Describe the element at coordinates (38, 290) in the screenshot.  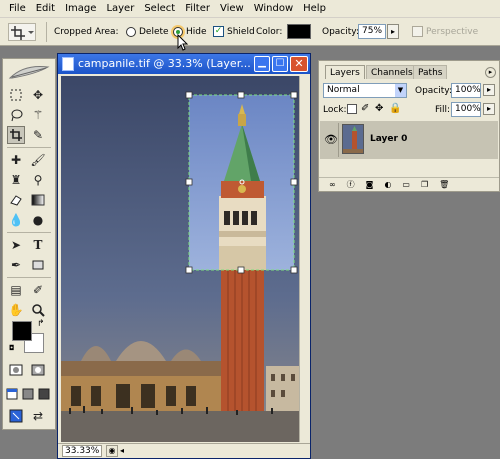
I see `eyedropper-tool-icon: ✐` at that location.